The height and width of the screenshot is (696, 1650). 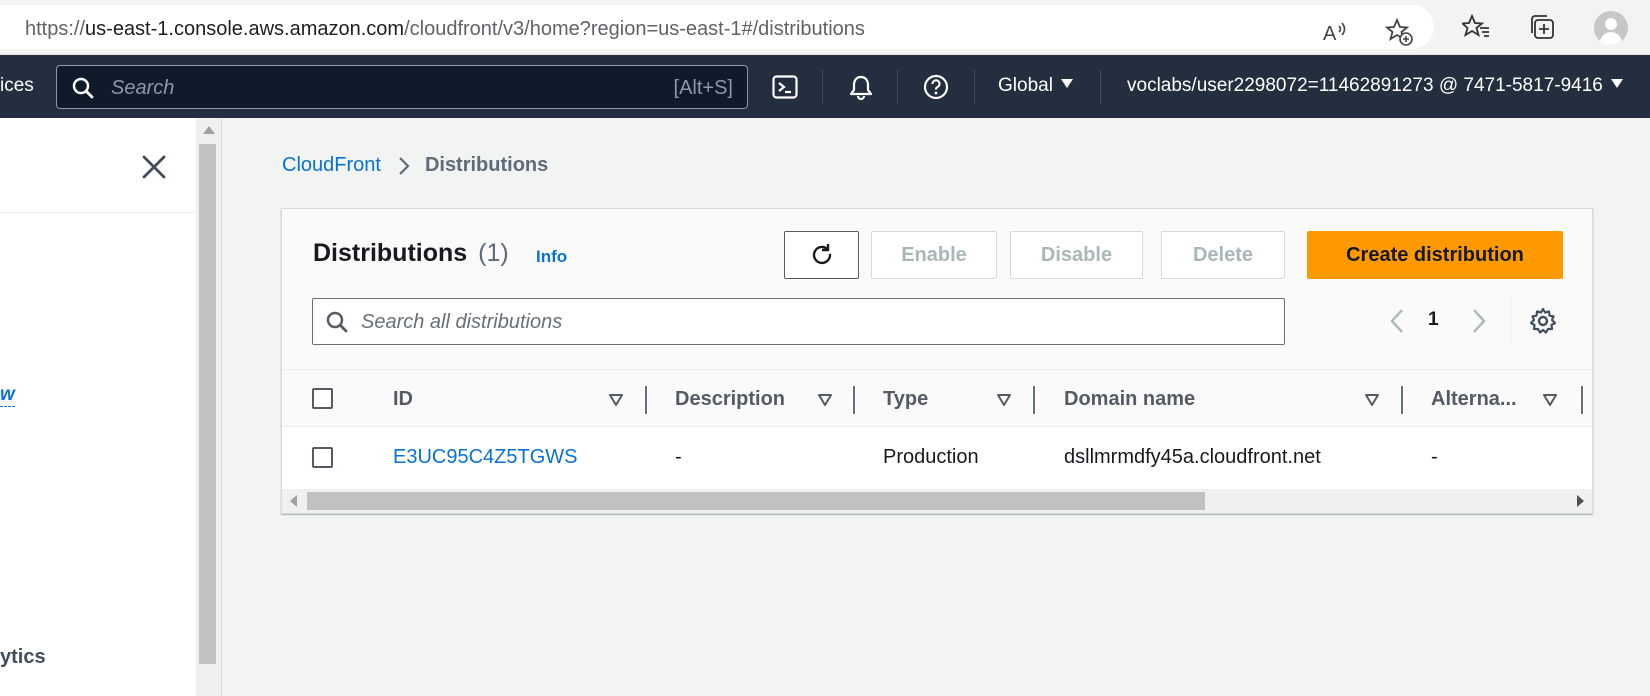 I want to click on refresh-icon, so click(x=821, y=254).